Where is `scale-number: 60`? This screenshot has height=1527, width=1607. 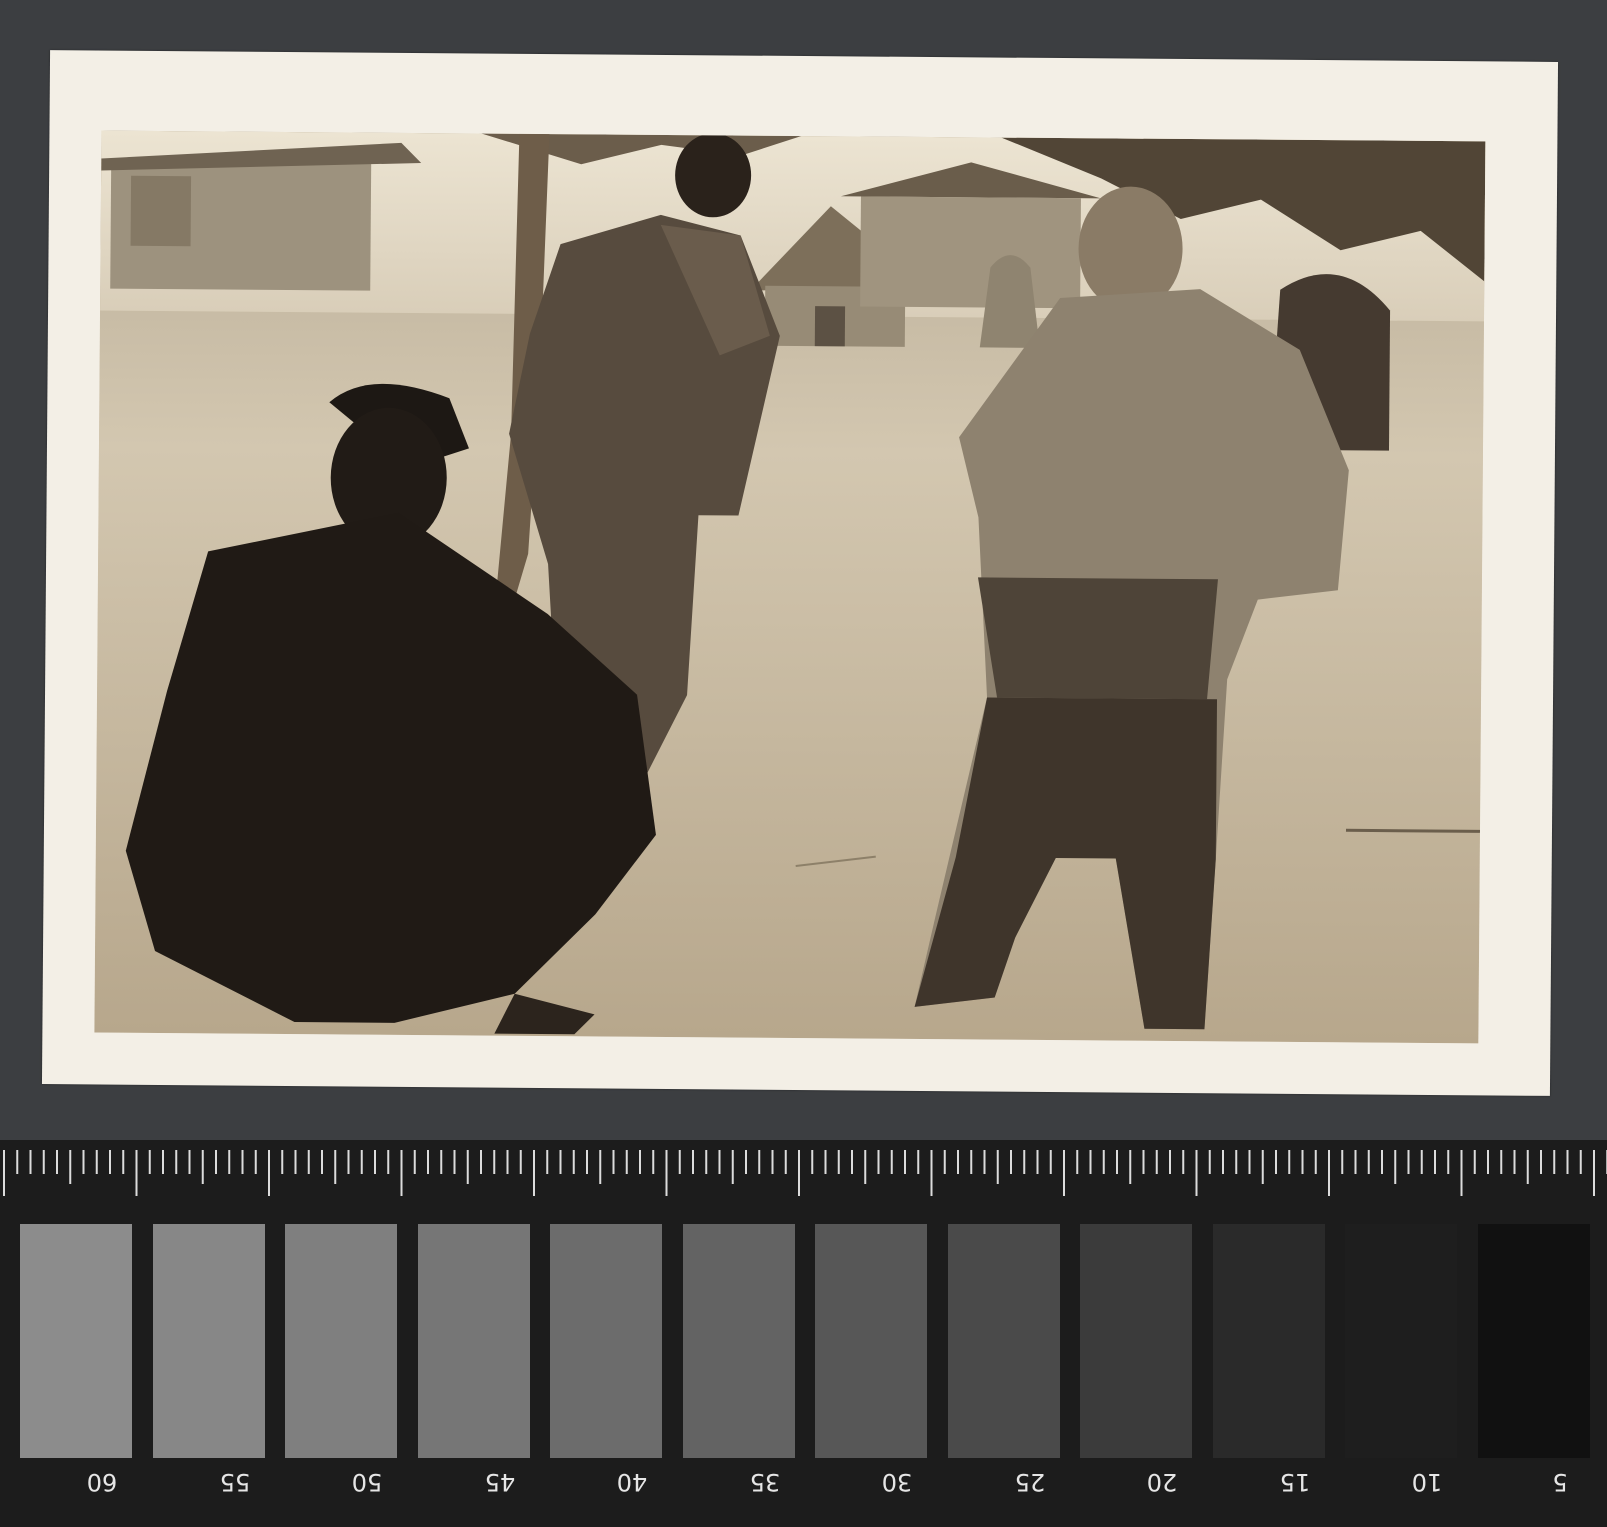 scale-number: 60 is located at coordinates (102, 1482).